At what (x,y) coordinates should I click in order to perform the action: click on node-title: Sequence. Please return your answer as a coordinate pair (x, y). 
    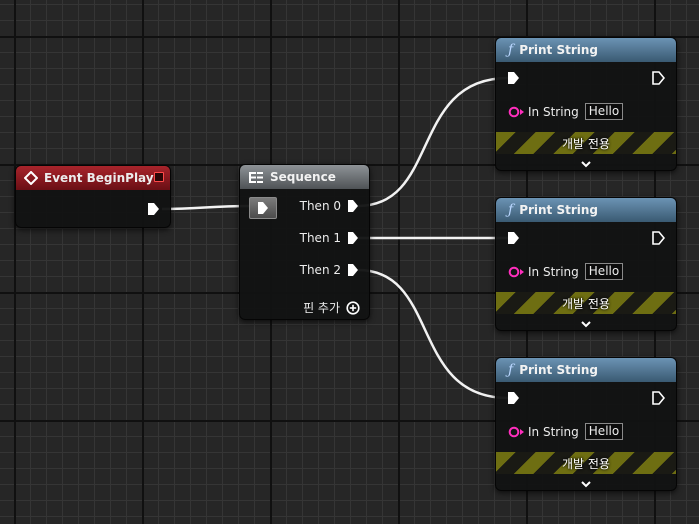
    Looking at the image, I should click on (303, 177).